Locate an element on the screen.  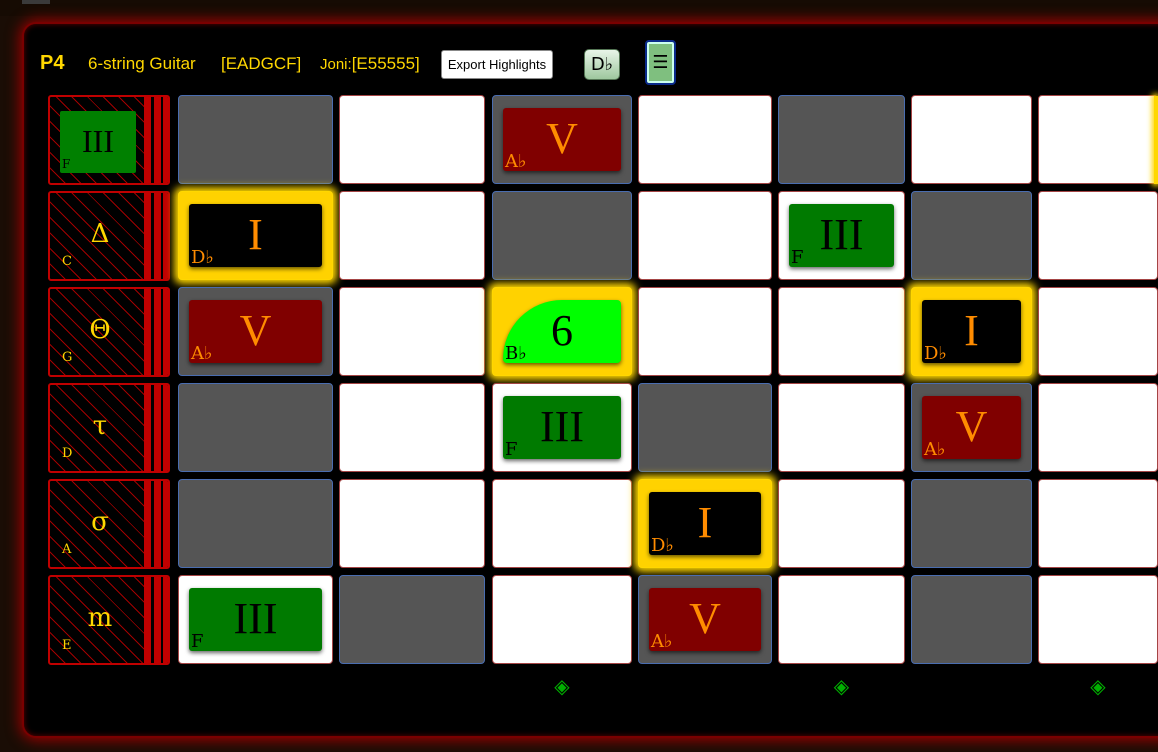
string-symbol: σ is located at coordinates (100, 522).